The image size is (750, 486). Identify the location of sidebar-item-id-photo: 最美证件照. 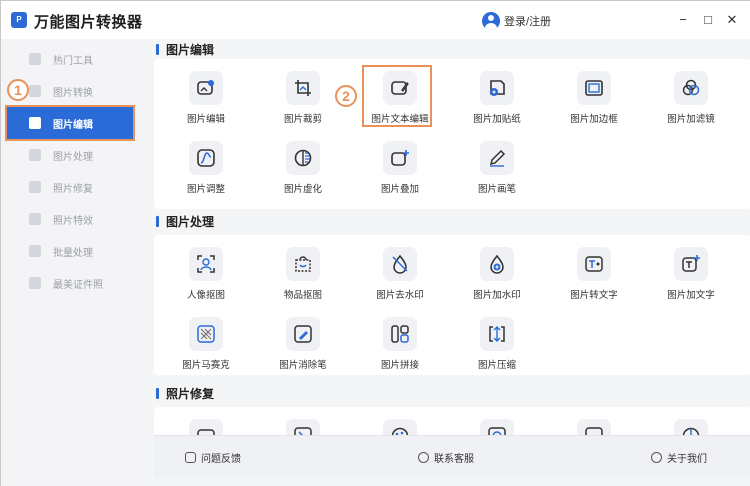
(70, 283).